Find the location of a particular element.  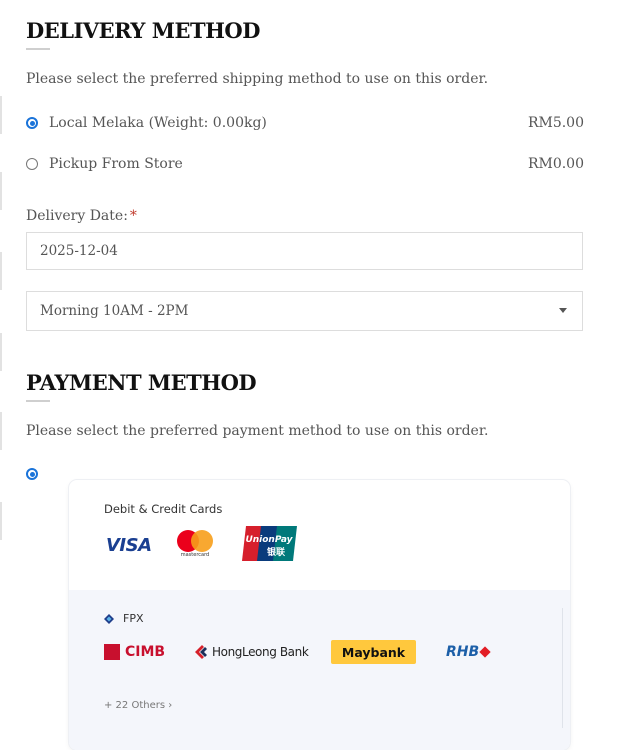

delivery-heading: DELIVERY METHOD is located at coordinates (143, 30).